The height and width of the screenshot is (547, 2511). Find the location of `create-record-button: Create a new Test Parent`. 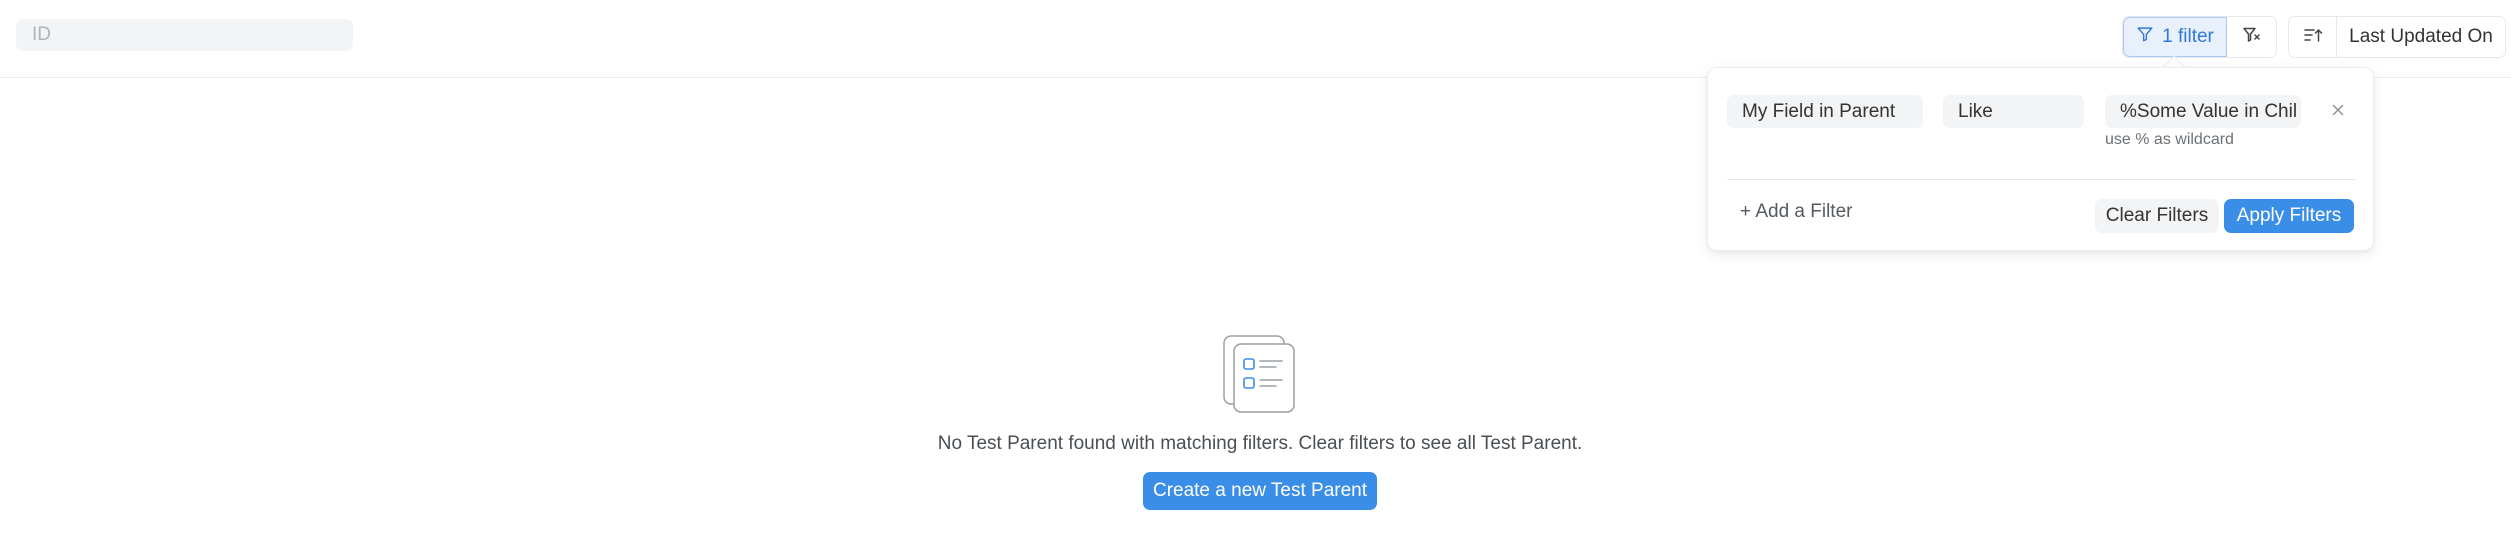

create-record-button: Create a new Test Parent is located at coordinates (1260, 491).